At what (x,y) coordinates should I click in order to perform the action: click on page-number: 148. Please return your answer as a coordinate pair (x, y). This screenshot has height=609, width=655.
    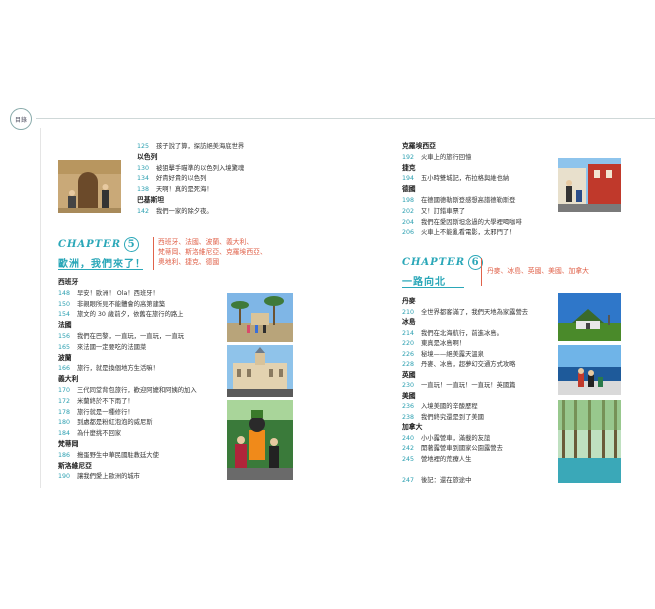
    Looking at the image, I should click on (64, 293).